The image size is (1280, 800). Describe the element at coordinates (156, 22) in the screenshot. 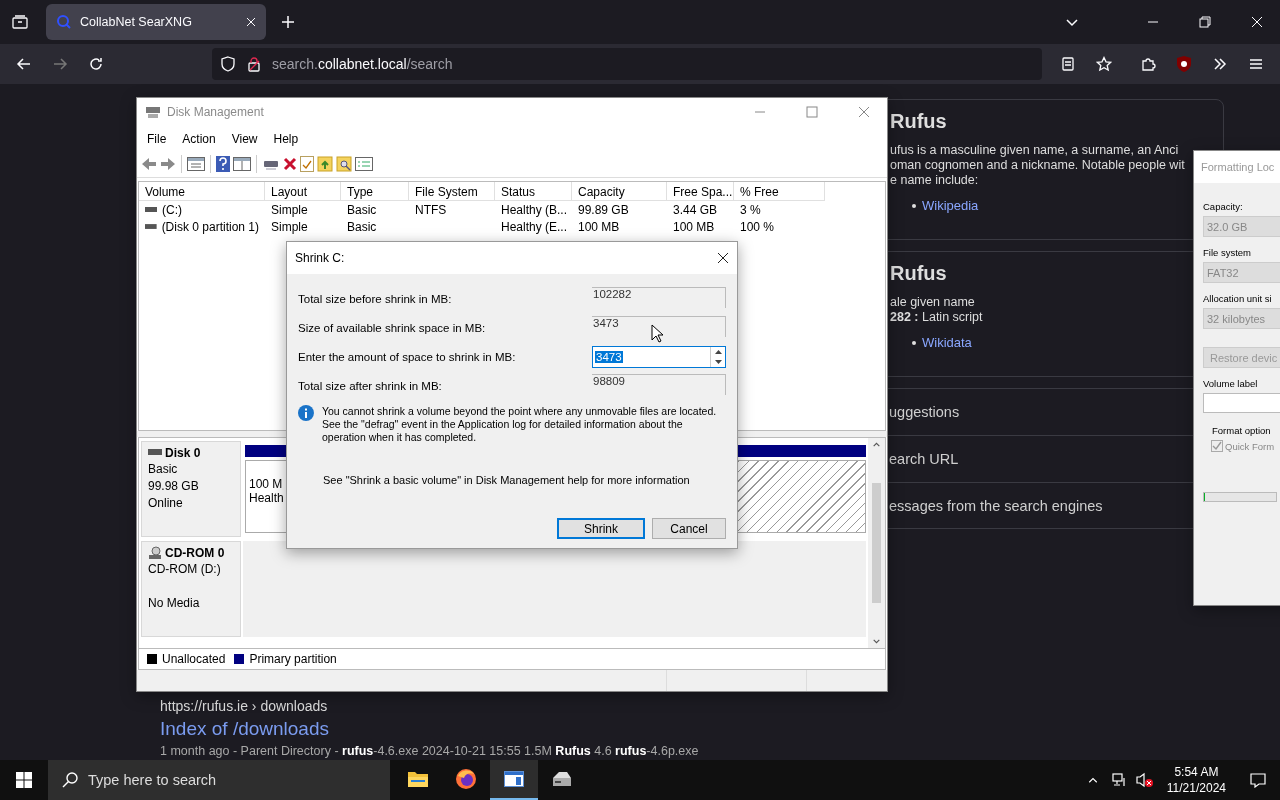

I see `browser-tab: CollabNet SearXNG` at that location.